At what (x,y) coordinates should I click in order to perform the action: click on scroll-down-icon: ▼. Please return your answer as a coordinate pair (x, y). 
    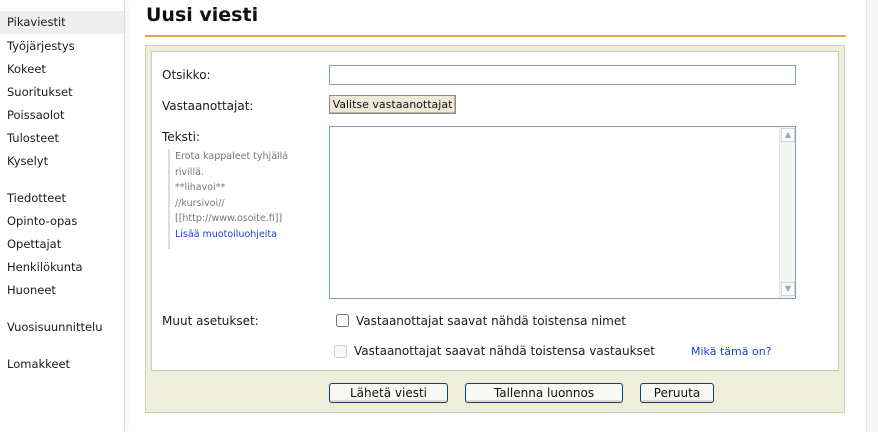
    Looking at the image, I should click on (788, 289).